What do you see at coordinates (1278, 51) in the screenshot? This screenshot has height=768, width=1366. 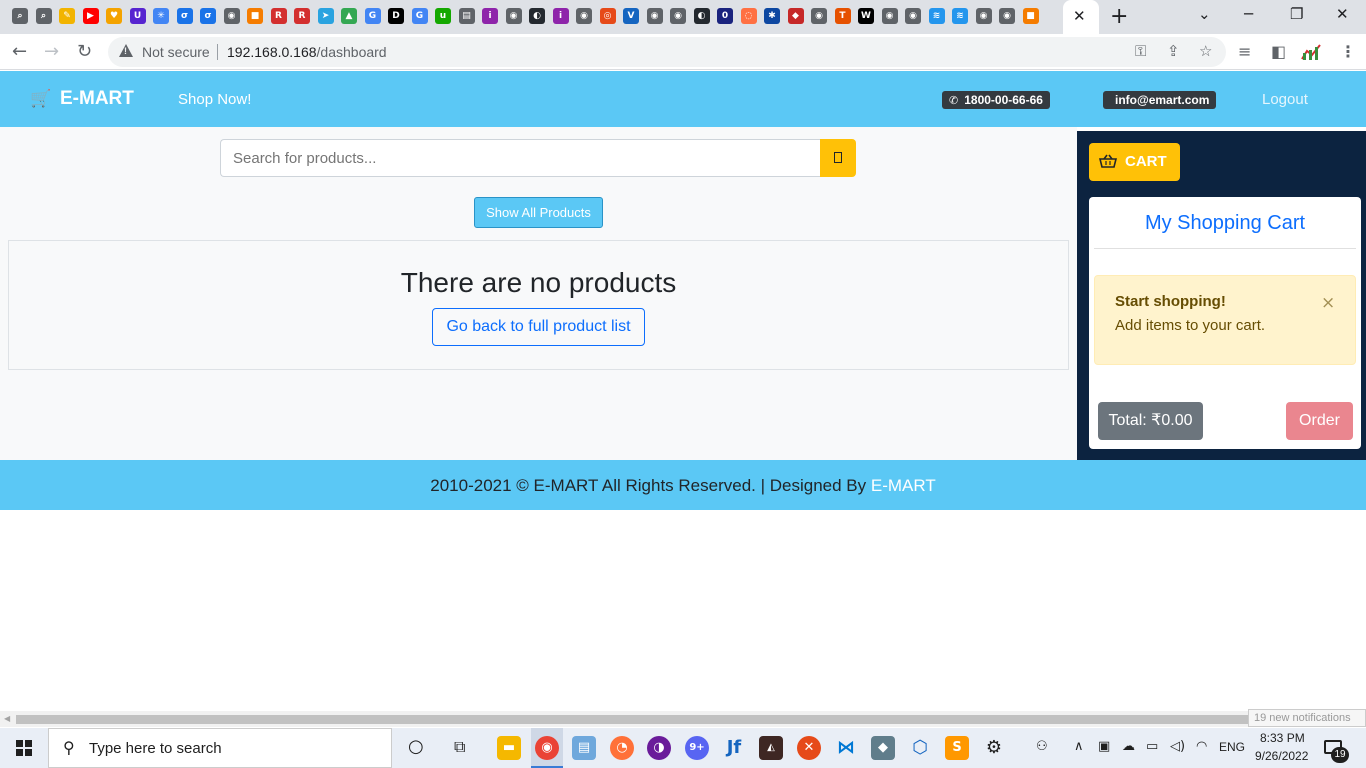 I see `side-panel-icon: ◧` at bounding box center [1278, 51].